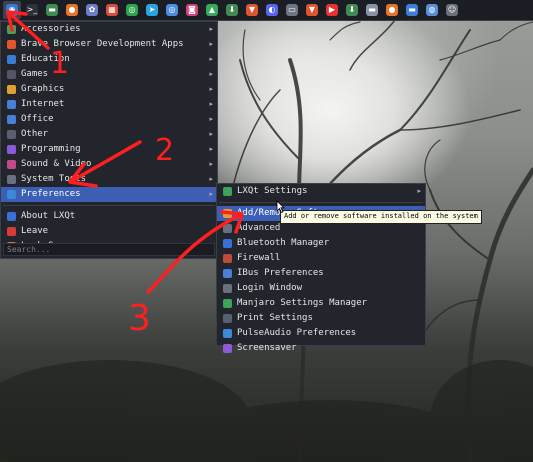  I want to click on system-tools-icon, so click(11, 179).